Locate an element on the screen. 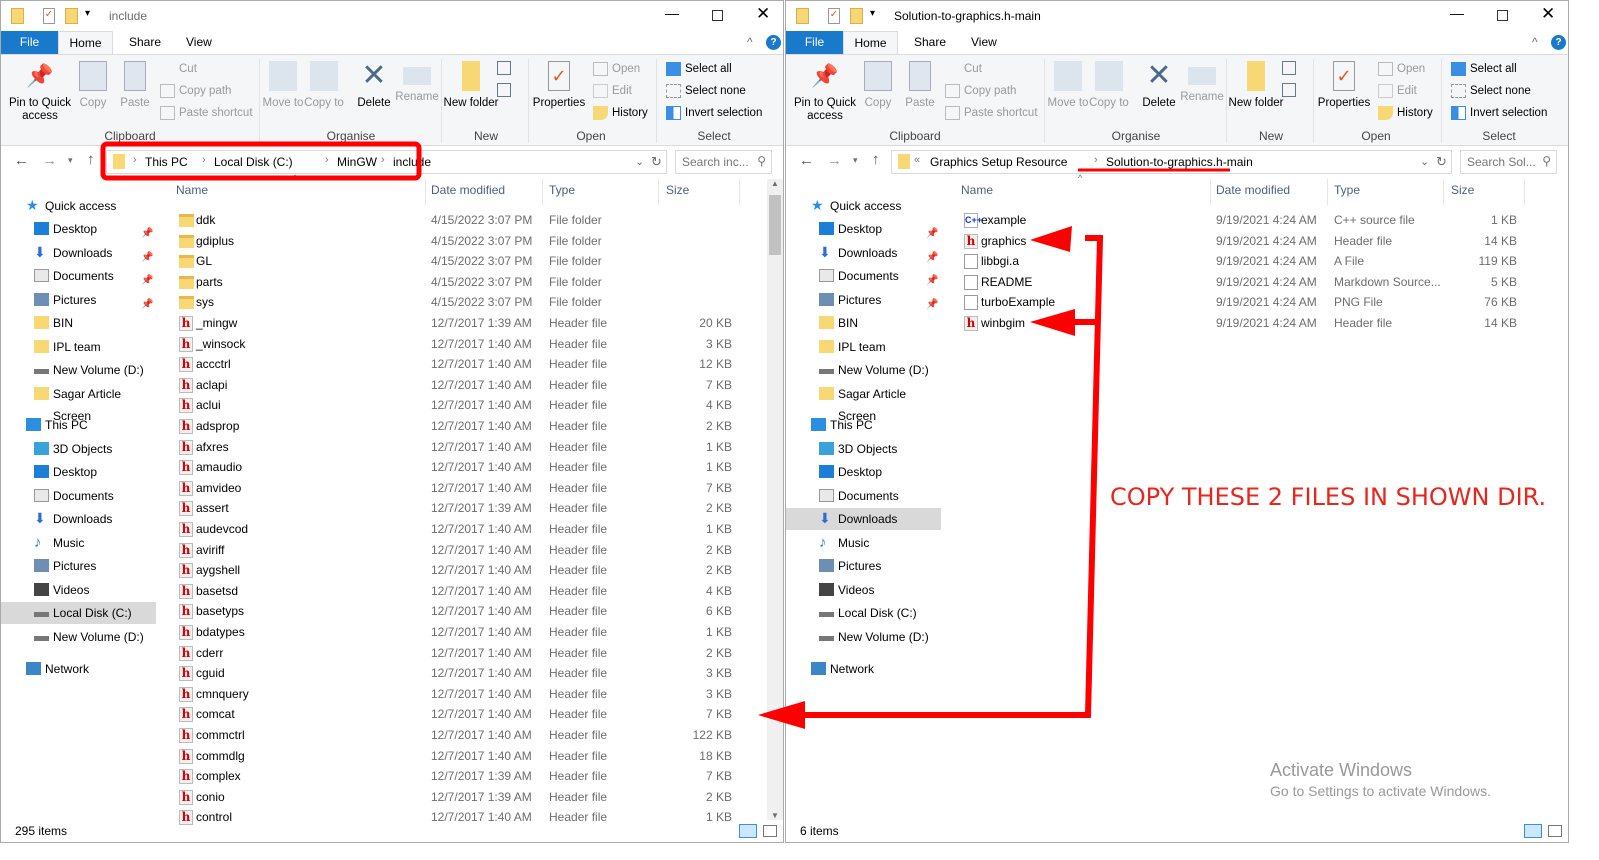 Image resolution: width=1599 pixels, height=860 pixels. file-row: h complex 12/7/2017 1:39 AM Header file 7 KB is located at coordinates (456, 776).